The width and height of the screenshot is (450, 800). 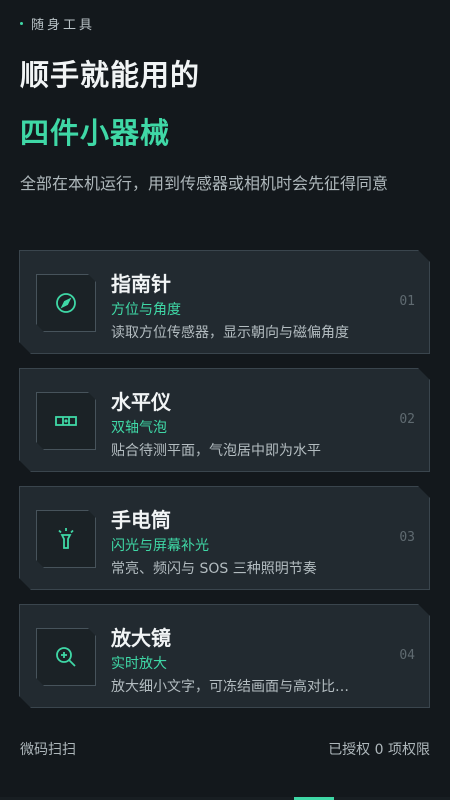 I want to click on flashlight-icon, so click(x=66, y=539).